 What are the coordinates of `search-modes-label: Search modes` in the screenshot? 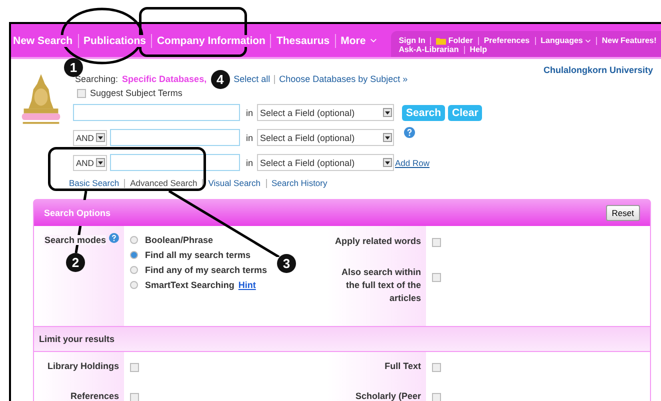 It's located at (75, 240).